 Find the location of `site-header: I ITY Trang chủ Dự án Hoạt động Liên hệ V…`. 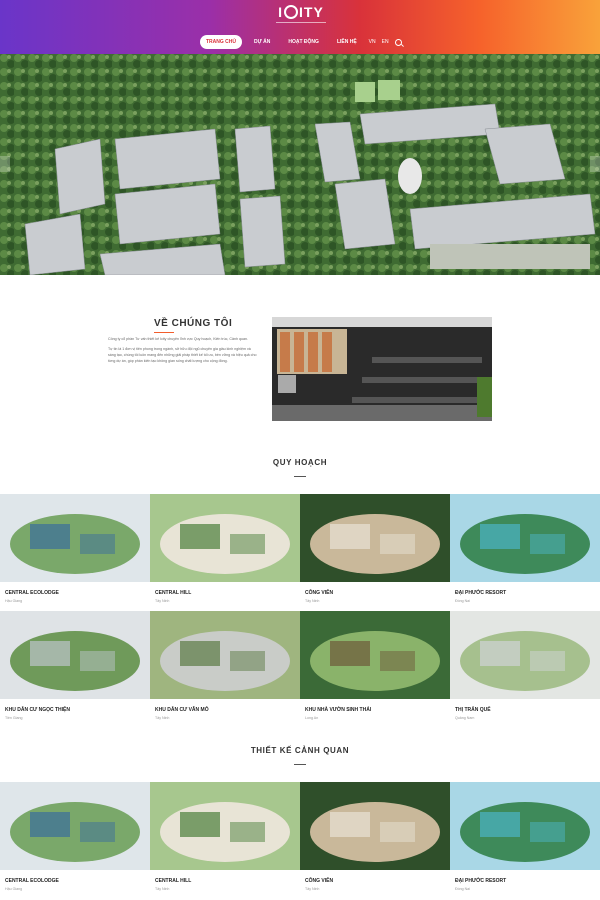

site-header: I ITY Trang chủ Dự án Hoạt động Liên hệ V… is located at coordinates (300, 27).